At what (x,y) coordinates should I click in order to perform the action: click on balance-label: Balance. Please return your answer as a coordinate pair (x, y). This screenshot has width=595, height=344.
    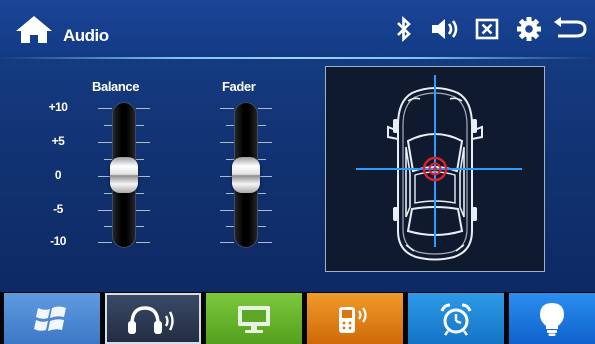
    Looking at the image, I should click on (116, 86).